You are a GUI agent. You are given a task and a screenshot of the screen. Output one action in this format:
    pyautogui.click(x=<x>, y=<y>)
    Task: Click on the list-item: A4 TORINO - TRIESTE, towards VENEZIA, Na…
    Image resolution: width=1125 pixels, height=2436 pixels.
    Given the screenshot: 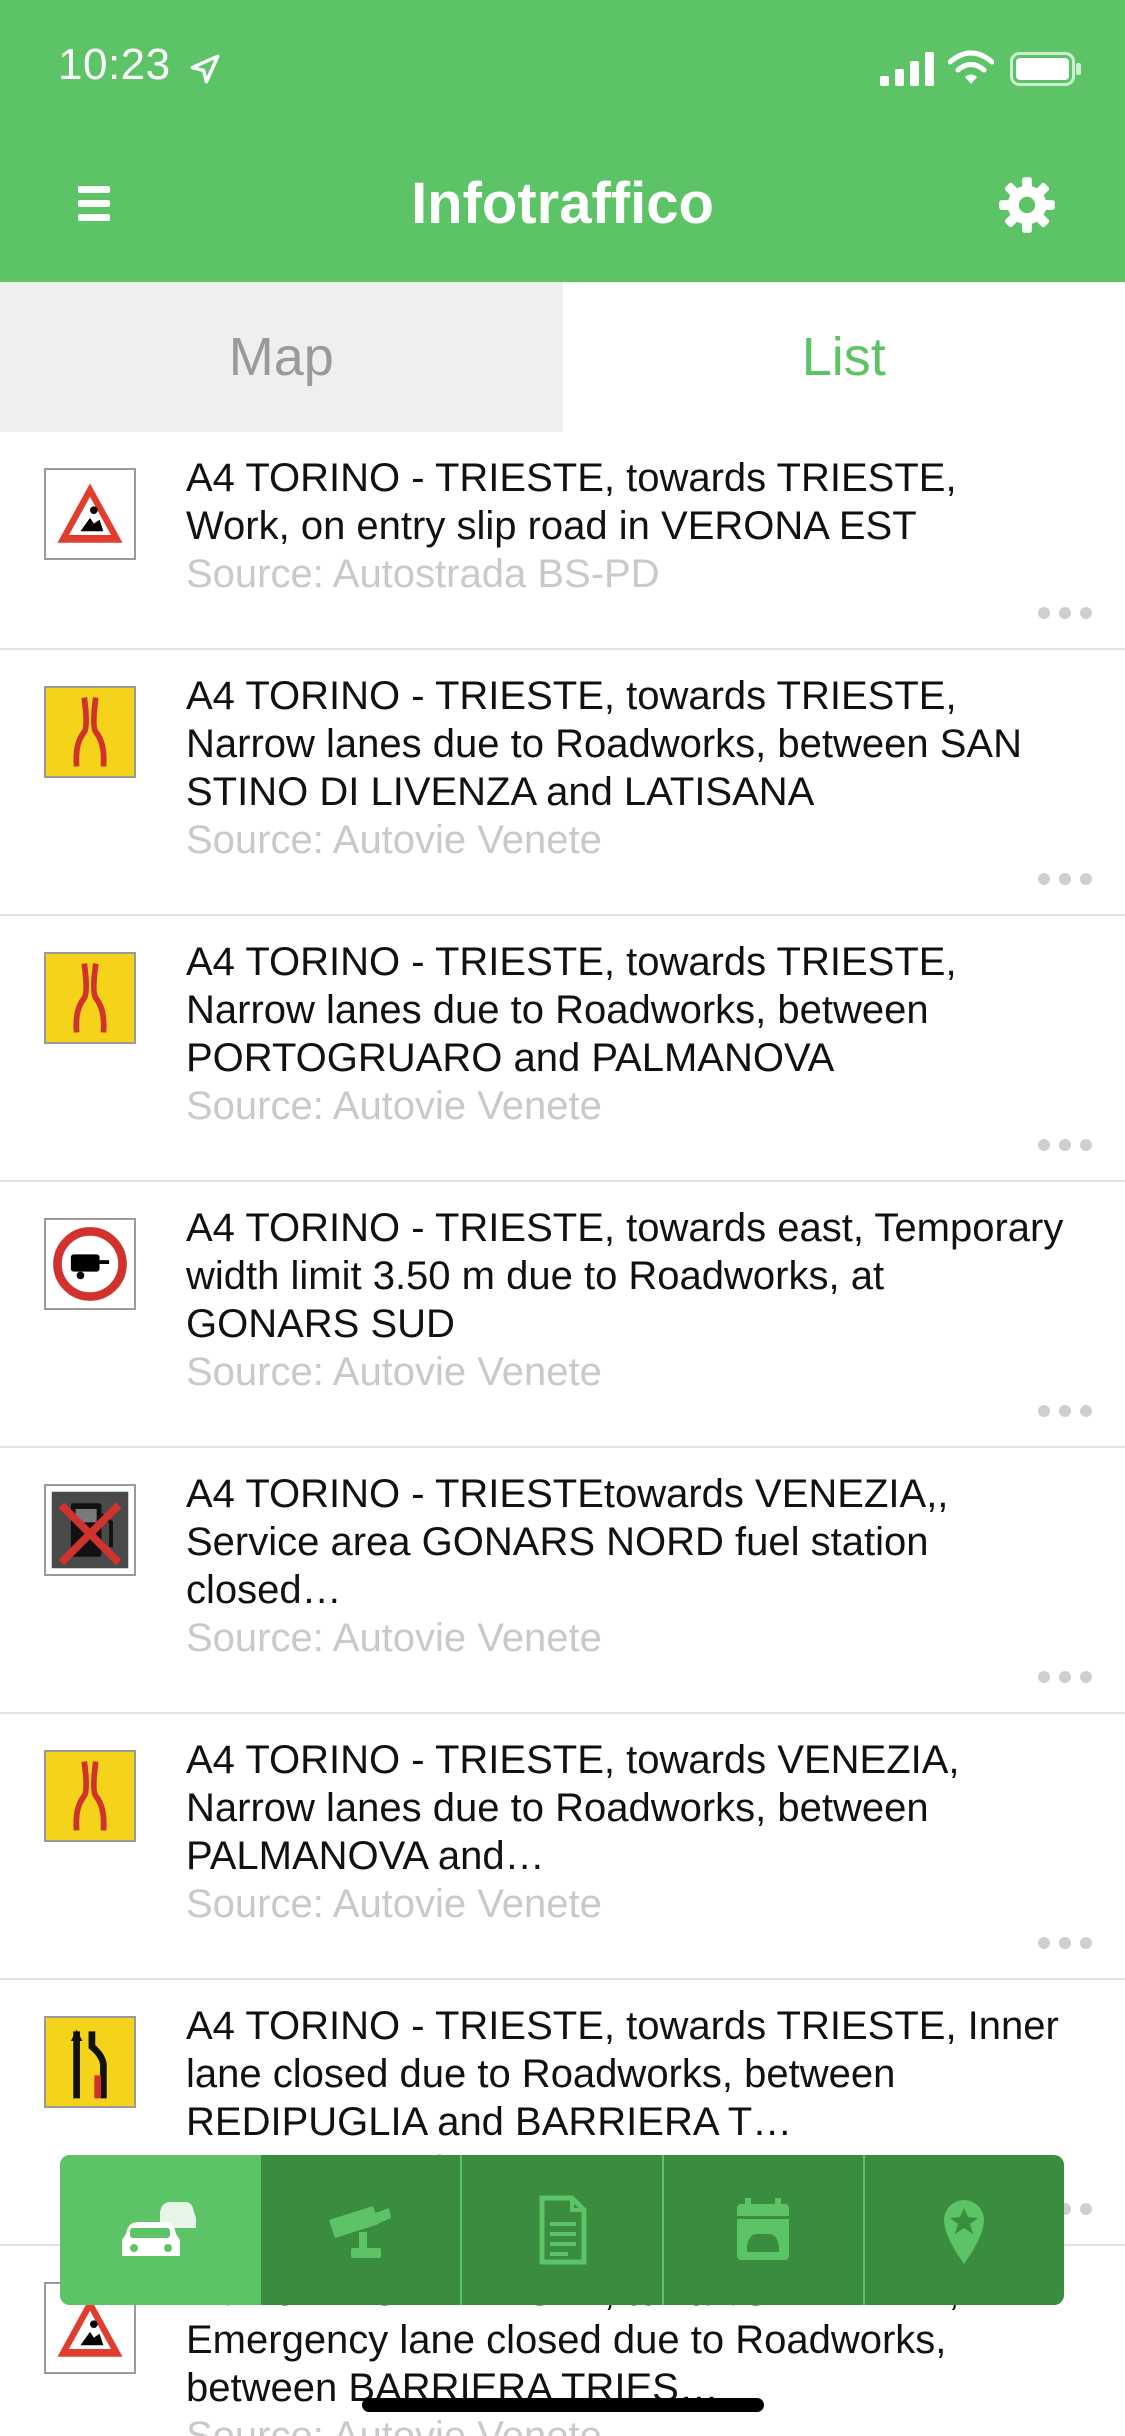 What is the action you would take?
    pyautogui.click(x=562, y=1847)
    